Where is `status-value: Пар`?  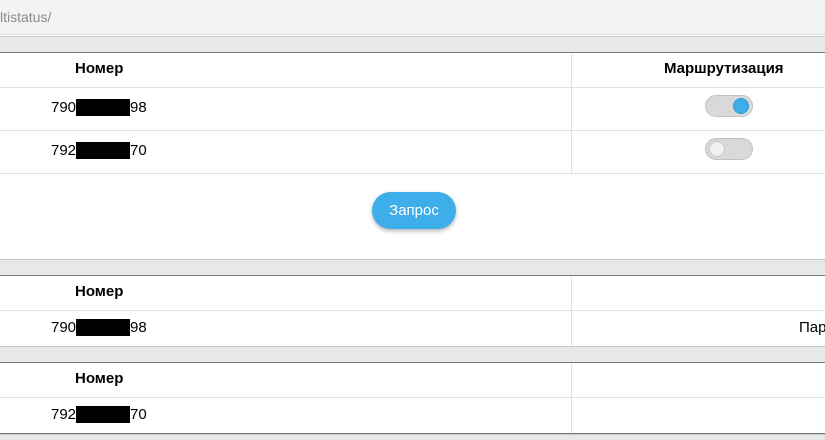
status-value: Пар is located at coordinates (812, 327).